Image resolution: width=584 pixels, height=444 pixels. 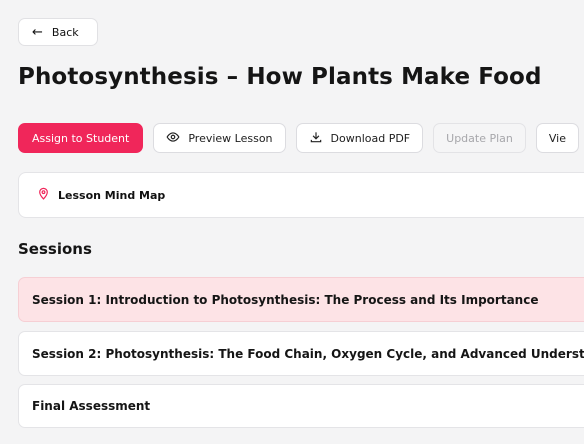 I want to click on download-pdf-label: Download PDF, so click(x=370, y=138).